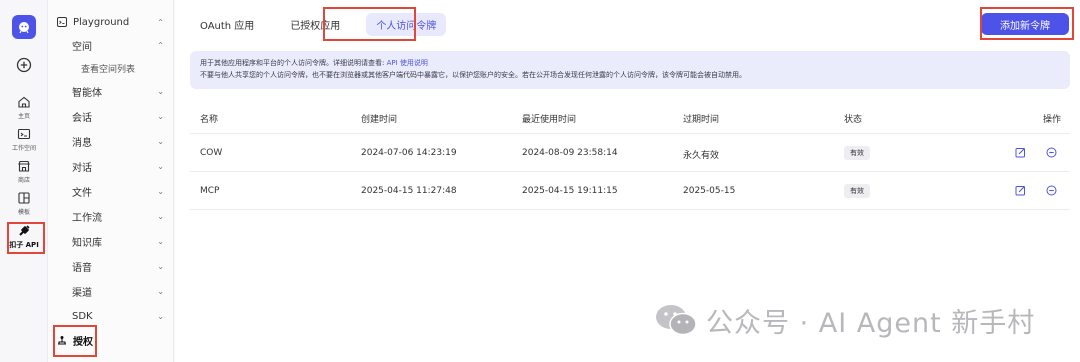  Describe the element at coordinates (549, 120) in the screenshot. I see `col-last-used: 最近使用时间` at that location.